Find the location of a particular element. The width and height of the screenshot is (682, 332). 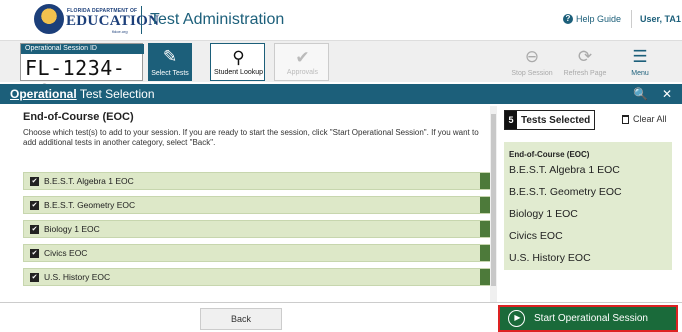

operational-link: Operational is located at coordinates (43, 94).